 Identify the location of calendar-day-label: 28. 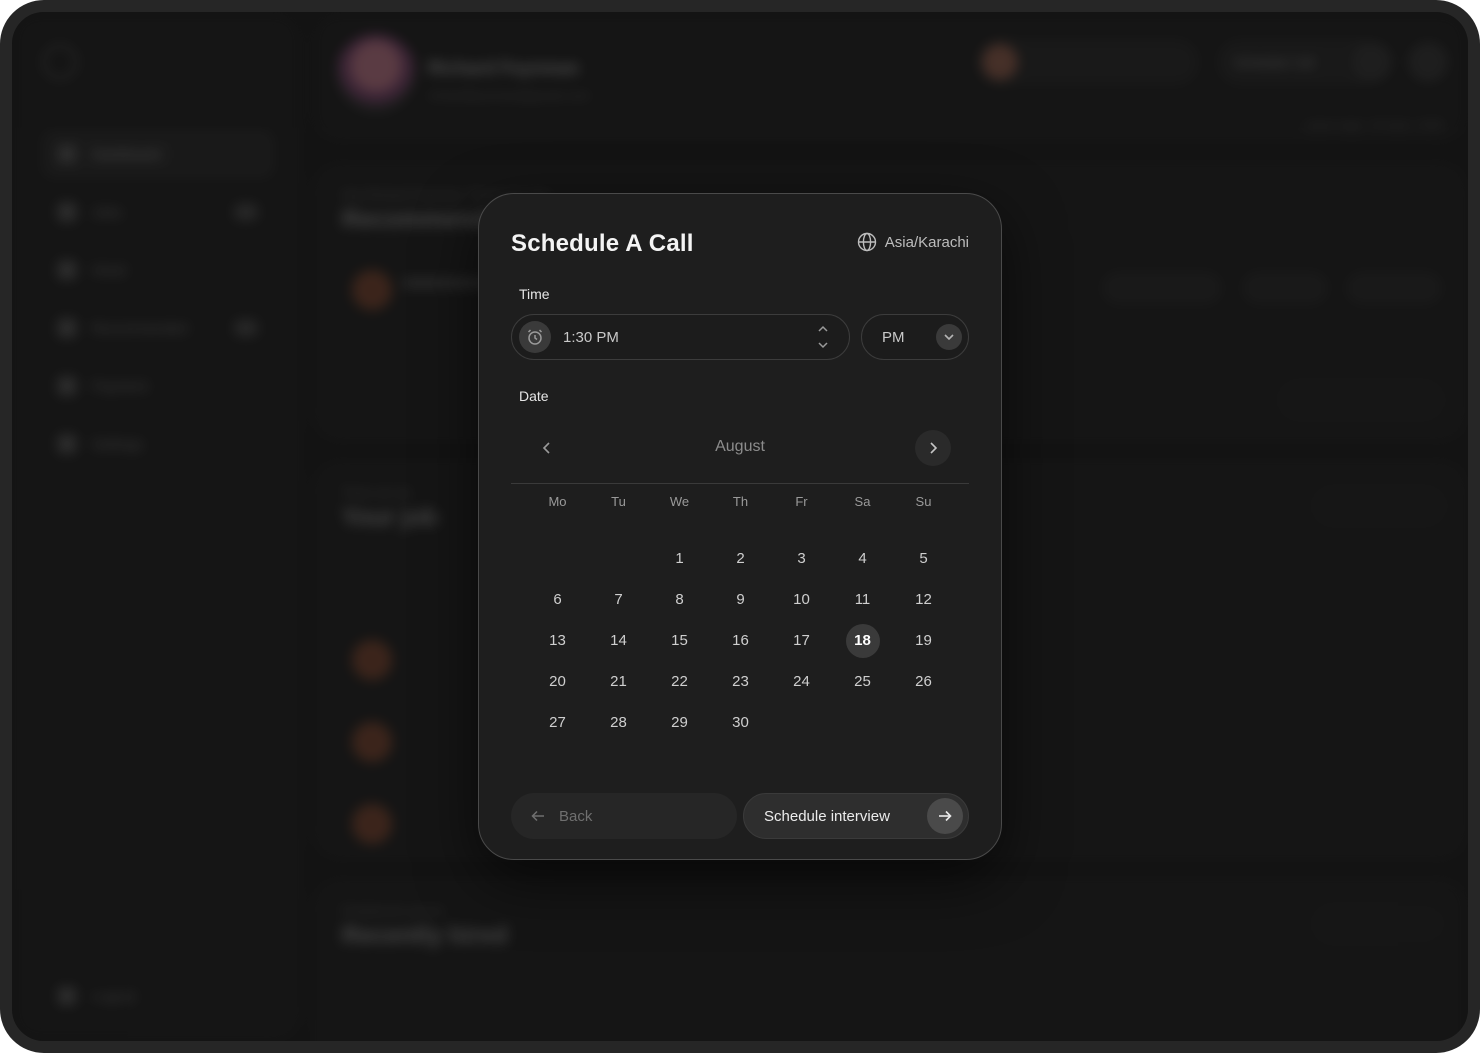
(618, 722).